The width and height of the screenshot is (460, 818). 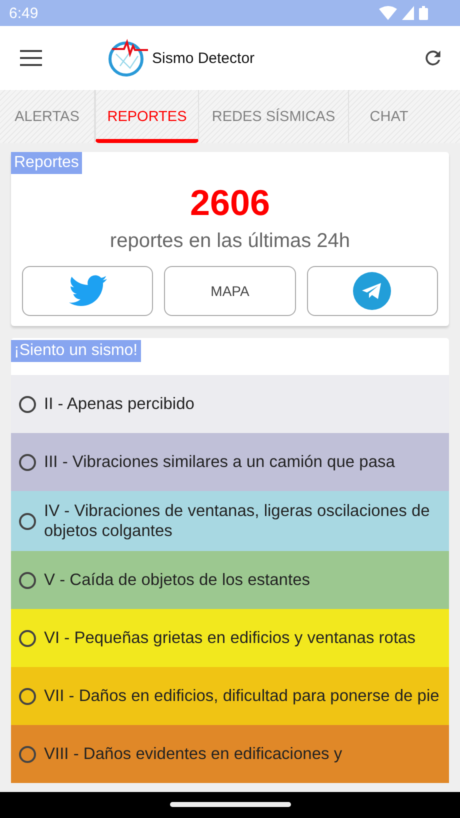 What do you see at coordinates (230, 241) in the screenshot?
I see `report-caption: reportes en las últimas 24h` at bounding box center [230, 241].